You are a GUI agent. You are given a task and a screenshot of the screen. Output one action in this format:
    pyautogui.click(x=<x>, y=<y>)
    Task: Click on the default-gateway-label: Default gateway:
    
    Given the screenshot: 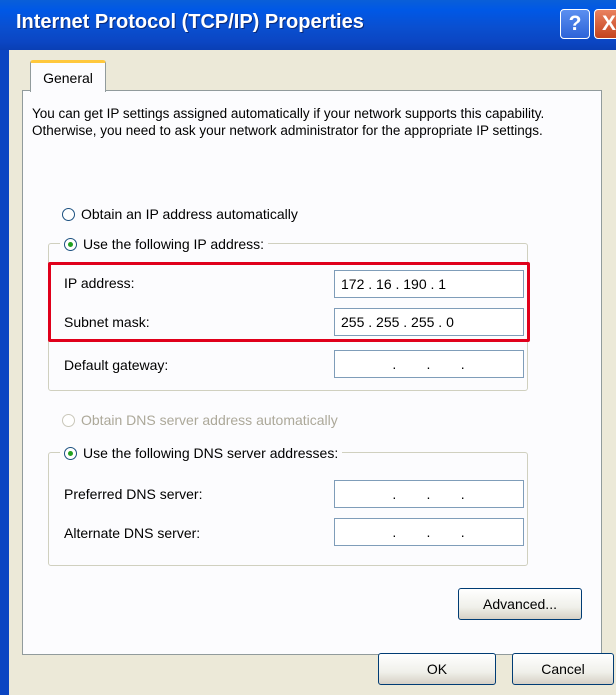 What is the action you would take?
    pyautogui.click(x=116, y=365)
    